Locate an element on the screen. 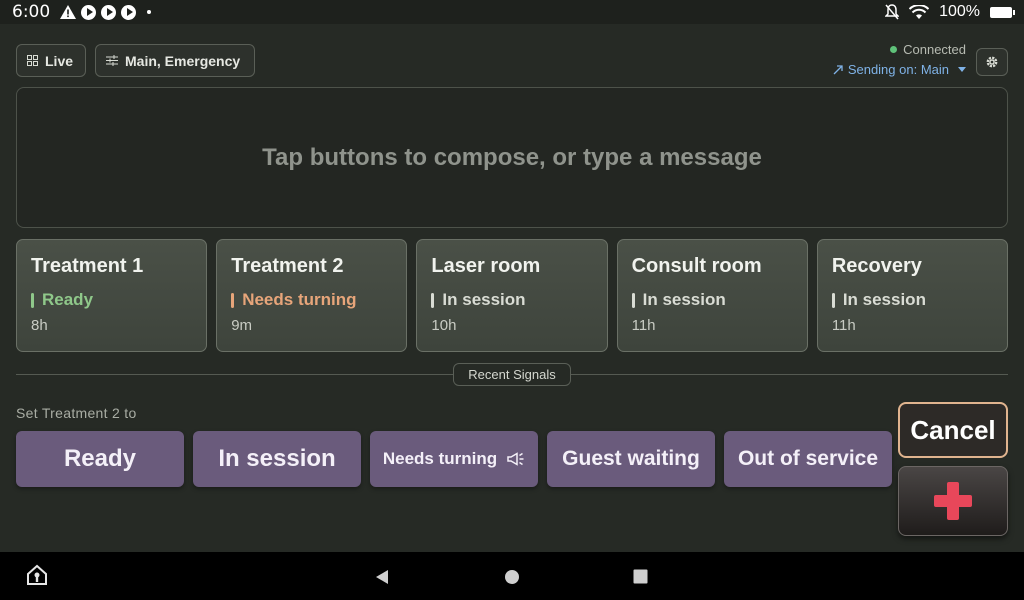 The image size is (1024, 600). live-label: Live is located at coordinates (59, 60).